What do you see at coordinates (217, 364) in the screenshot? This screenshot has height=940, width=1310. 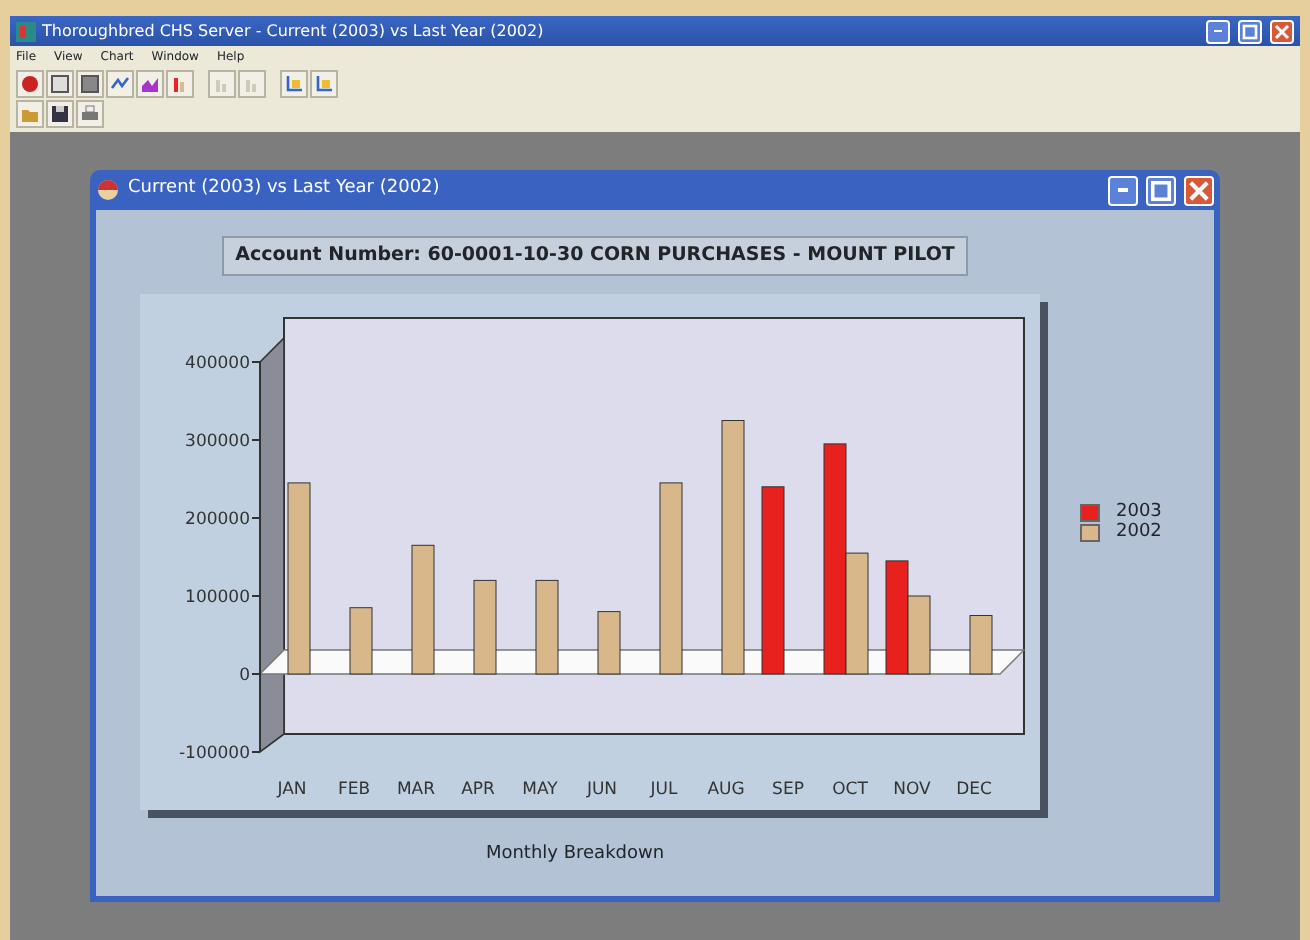 I see `tick-label: 400000` at bounding box center [217, 364].